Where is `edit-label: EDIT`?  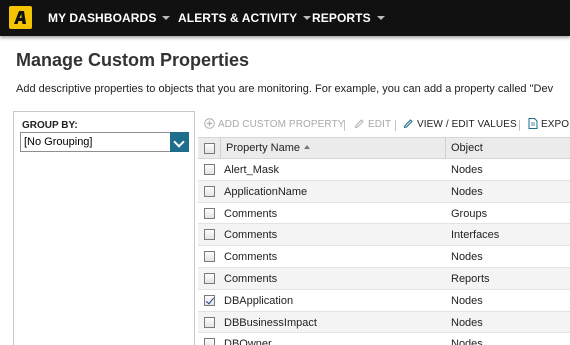 edit-label: EDIT is located at coordinates (380, 124).